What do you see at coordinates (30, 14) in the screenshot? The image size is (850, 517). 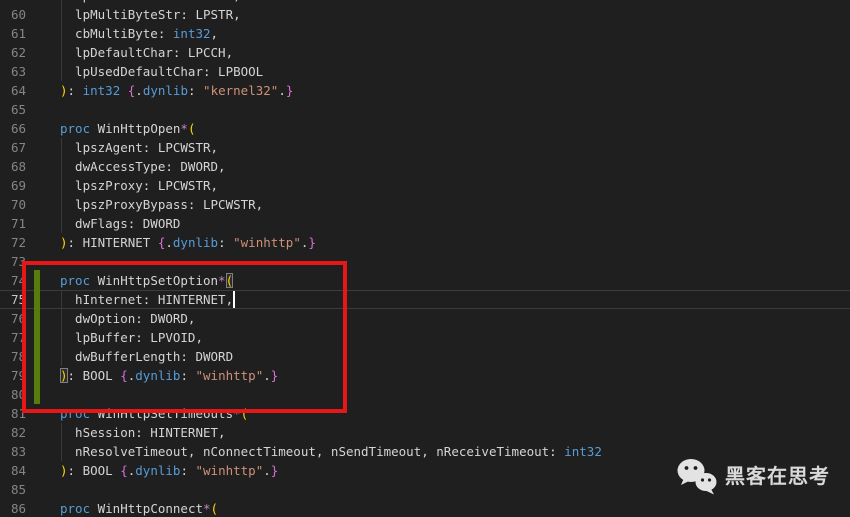 I see `line-number: 60` at bounding box center [30, 14].